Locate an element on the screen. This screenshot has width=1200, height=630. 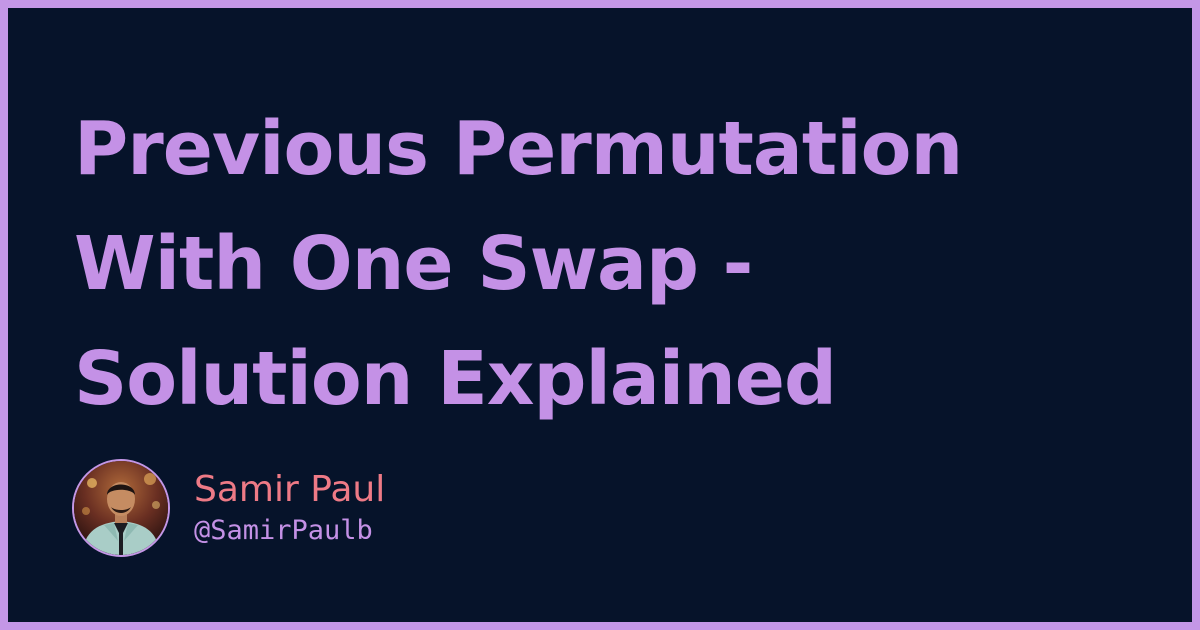
author-block: Samir Paul @SamirPaulb is located at coordinates (228, 508).